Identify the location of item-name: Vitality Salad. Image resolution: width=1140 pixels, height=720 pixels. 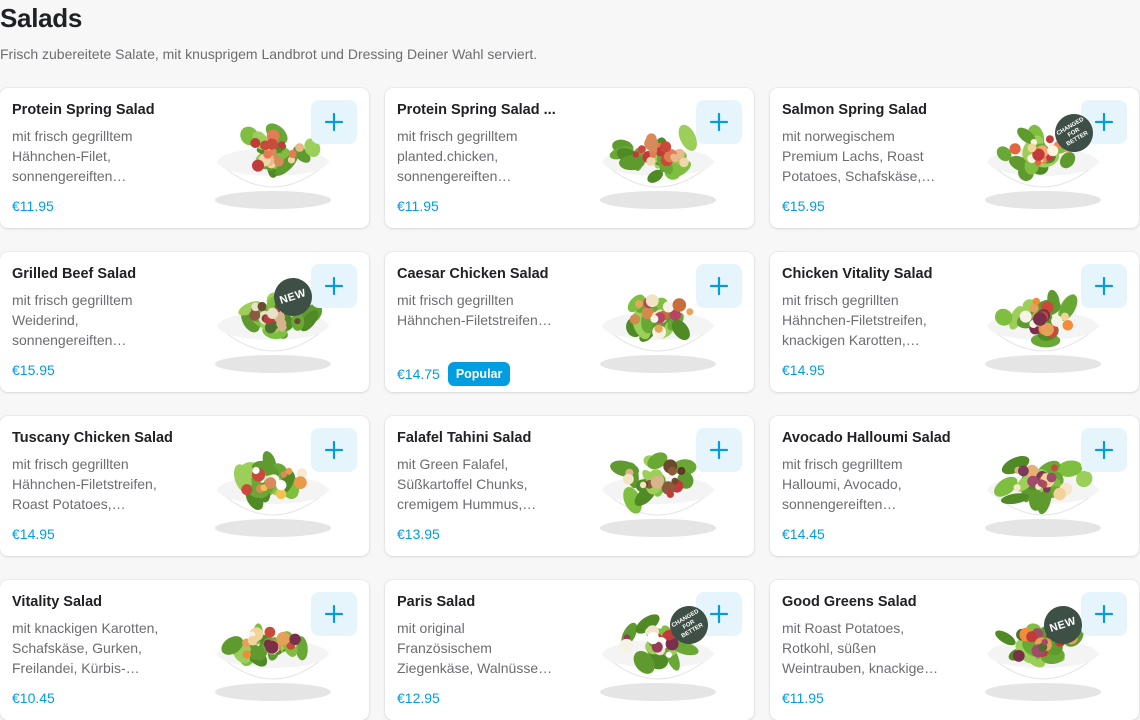
(57, 602).